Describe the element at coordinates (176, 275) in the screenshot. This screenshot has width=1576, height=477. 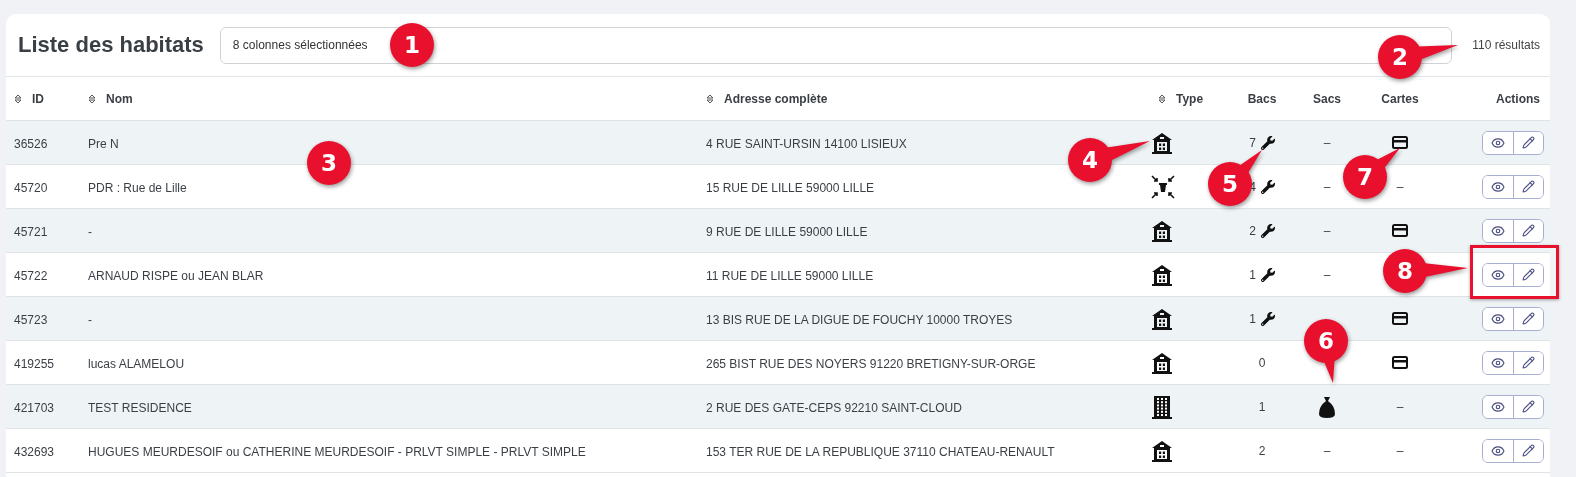
I see `table-cell: ARNAUD RISPE ou JEAN BLAR` at that location.